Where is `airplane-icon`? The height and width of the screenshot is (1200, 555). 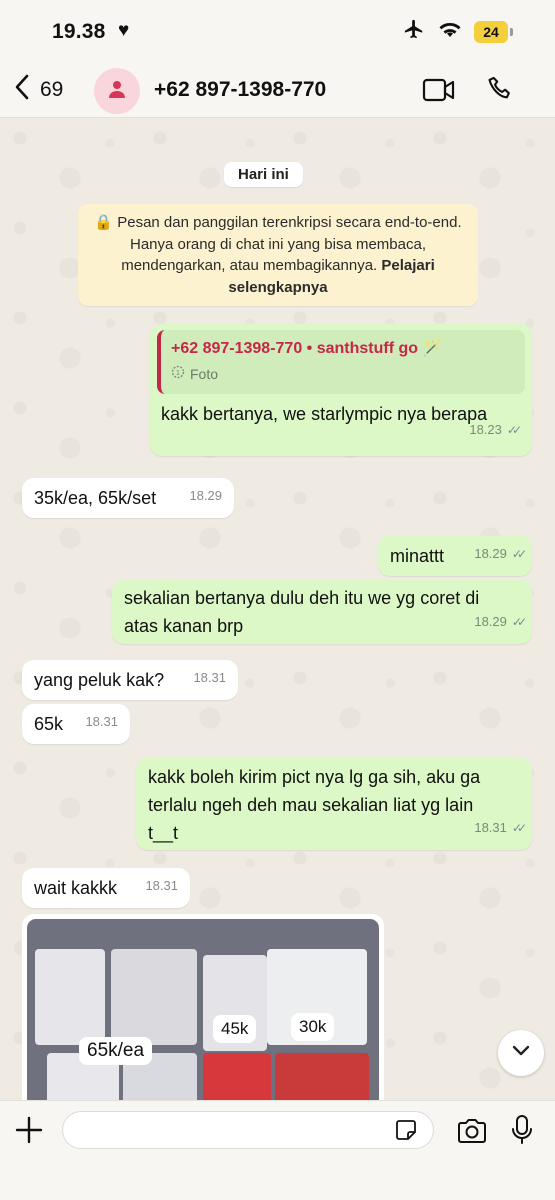
airplane-icon is located at coordinates (414, 31).